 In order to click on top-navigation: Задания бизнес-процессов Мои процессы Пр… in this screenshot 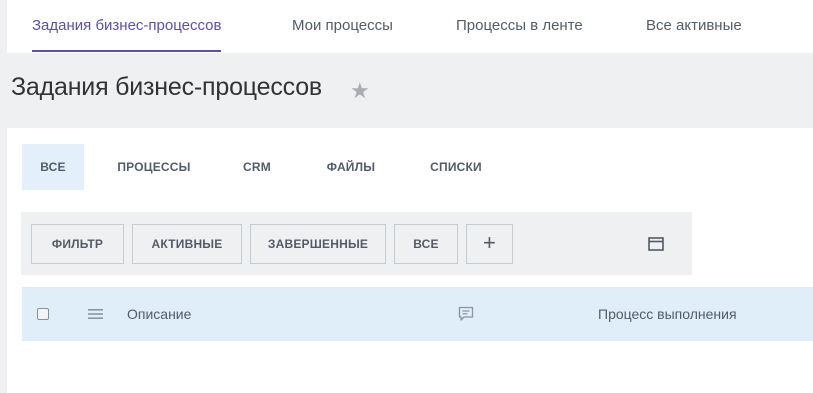, I will do `click(410, 26)`.